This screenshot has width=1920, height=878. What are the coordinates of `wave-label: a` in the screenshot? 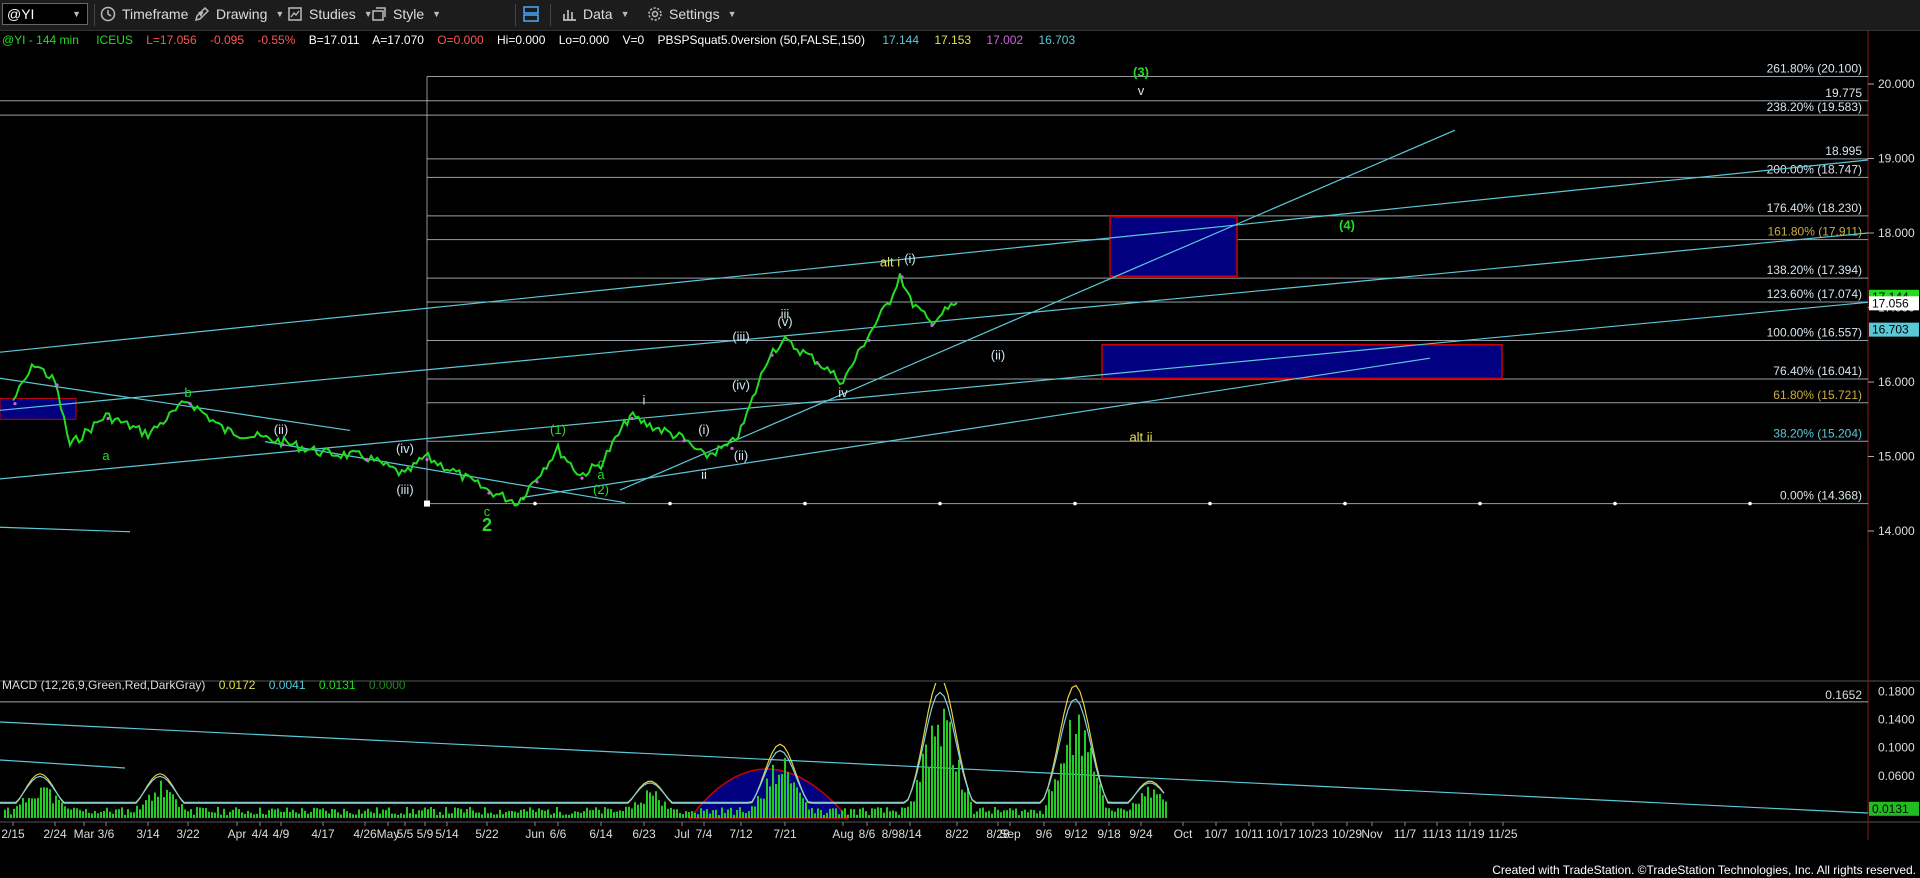 It's located at (106, 455).